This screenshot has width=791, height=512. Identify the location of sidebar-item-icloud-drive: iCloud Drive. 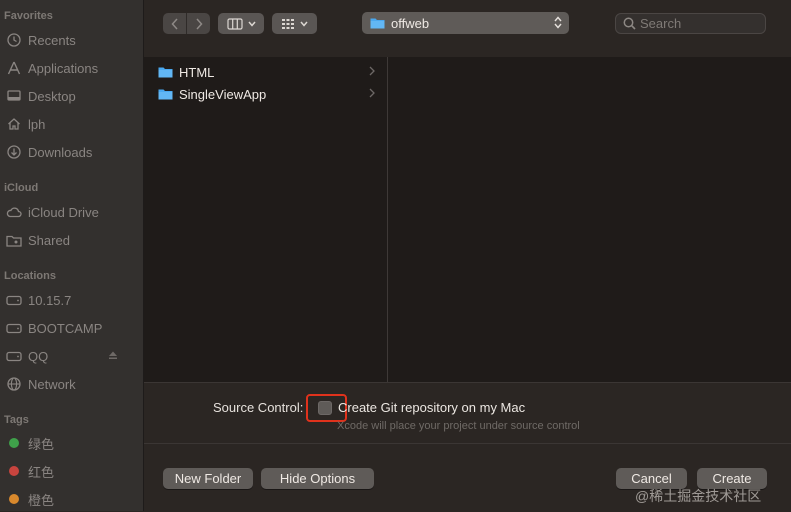
(72, 212).